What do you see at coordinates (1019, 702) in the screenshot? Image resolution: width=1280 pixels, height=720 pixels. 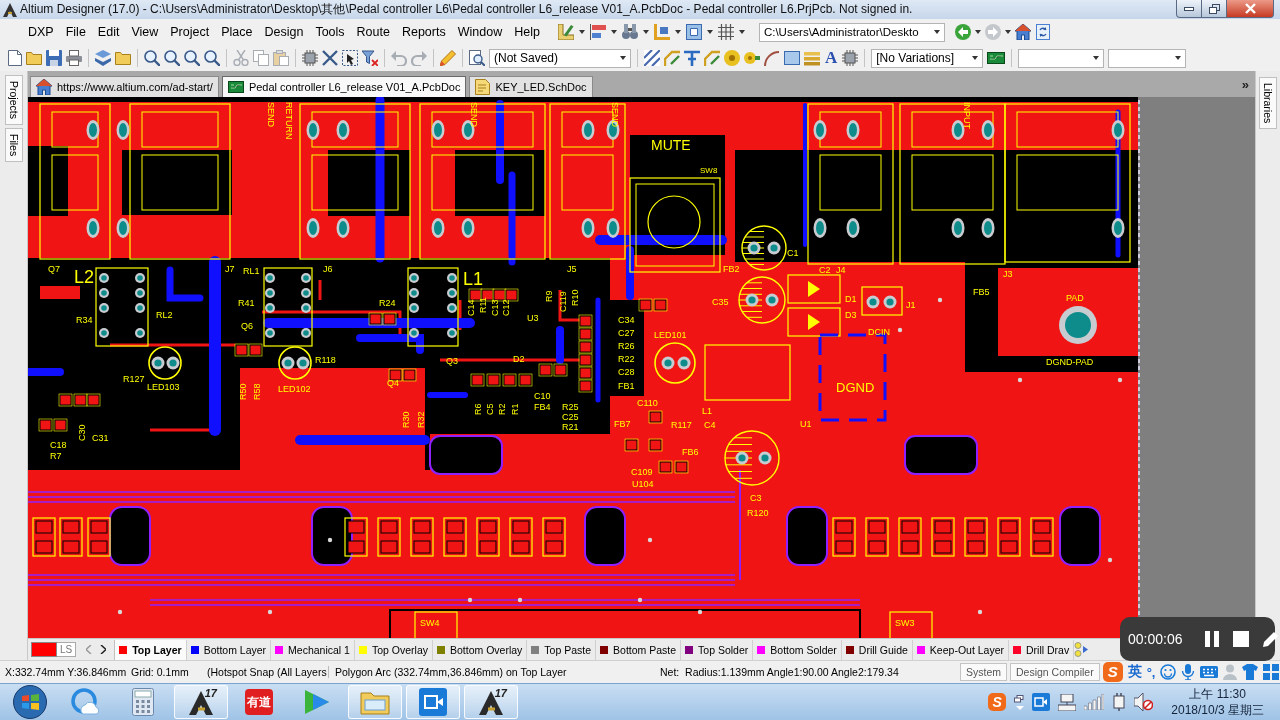 I see `show-hidden-icons-icon` at bounding box center [1019, 702].